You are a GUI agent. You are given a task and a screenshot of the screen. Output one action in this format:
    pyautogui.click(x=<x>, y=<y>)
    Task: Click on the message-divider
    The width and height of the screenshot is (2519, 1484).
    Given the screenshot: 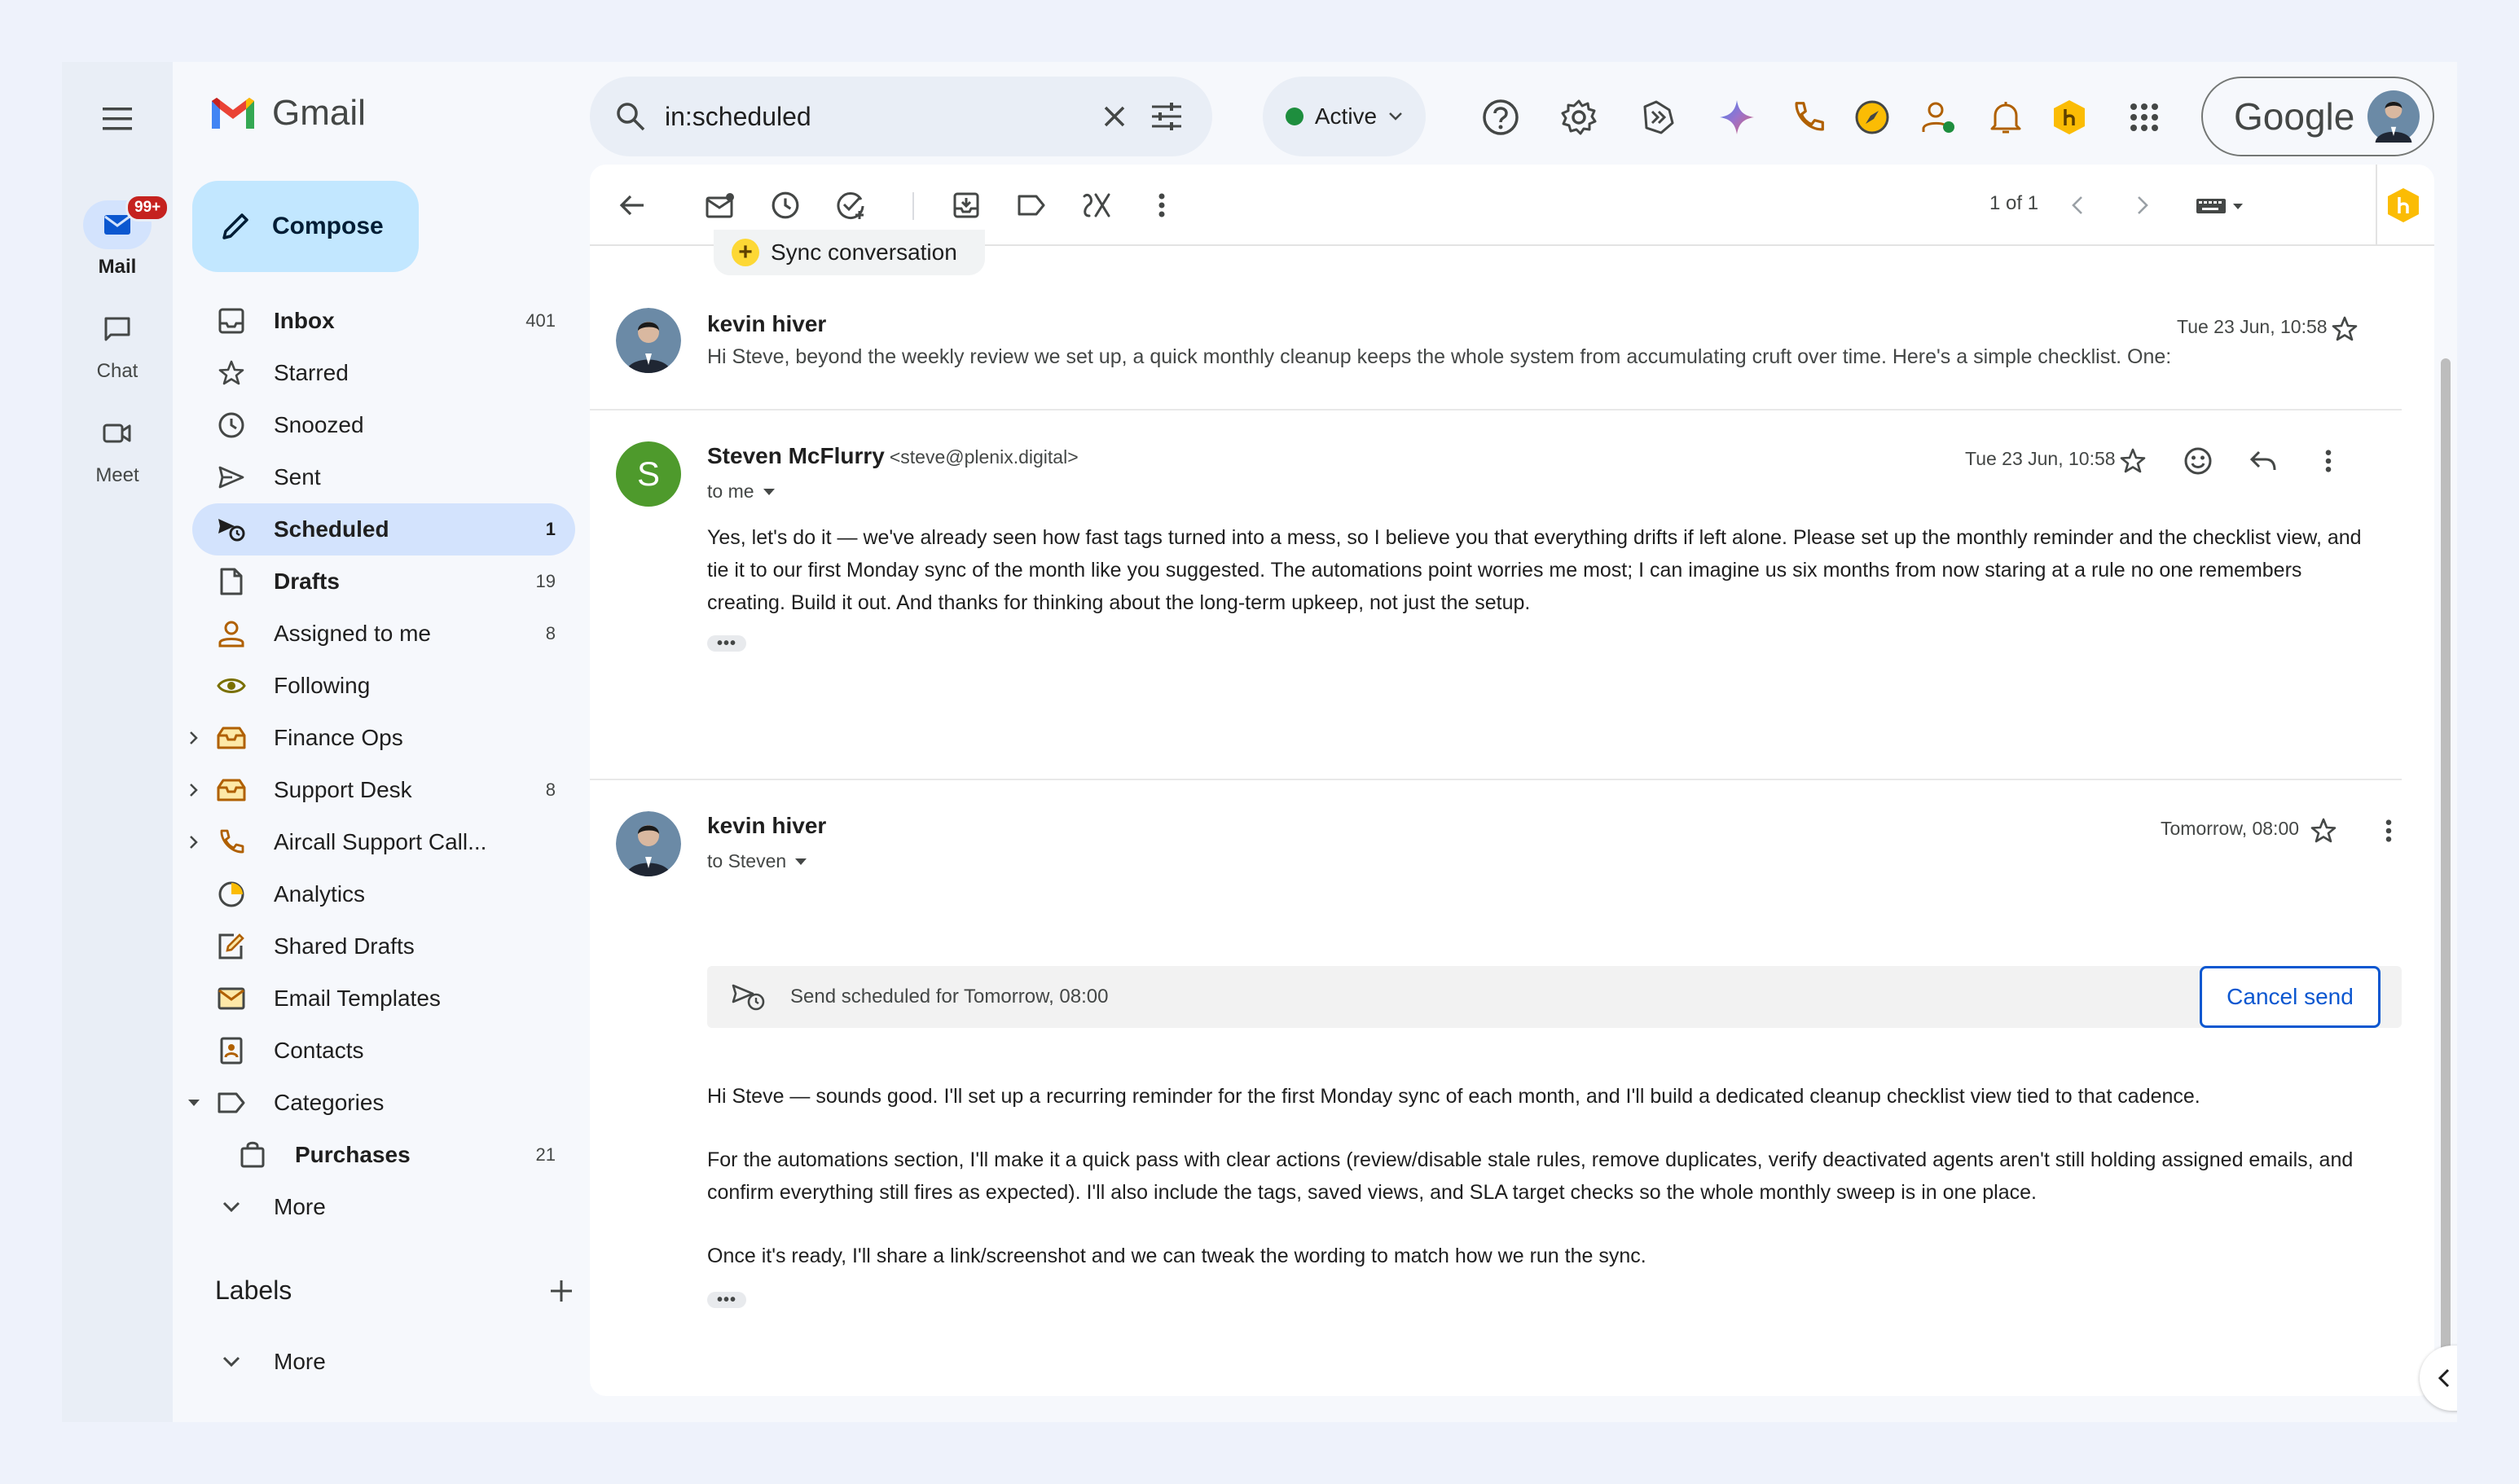 What is the action you would take?
    pyautogui.click(x=1496, y=779)
    